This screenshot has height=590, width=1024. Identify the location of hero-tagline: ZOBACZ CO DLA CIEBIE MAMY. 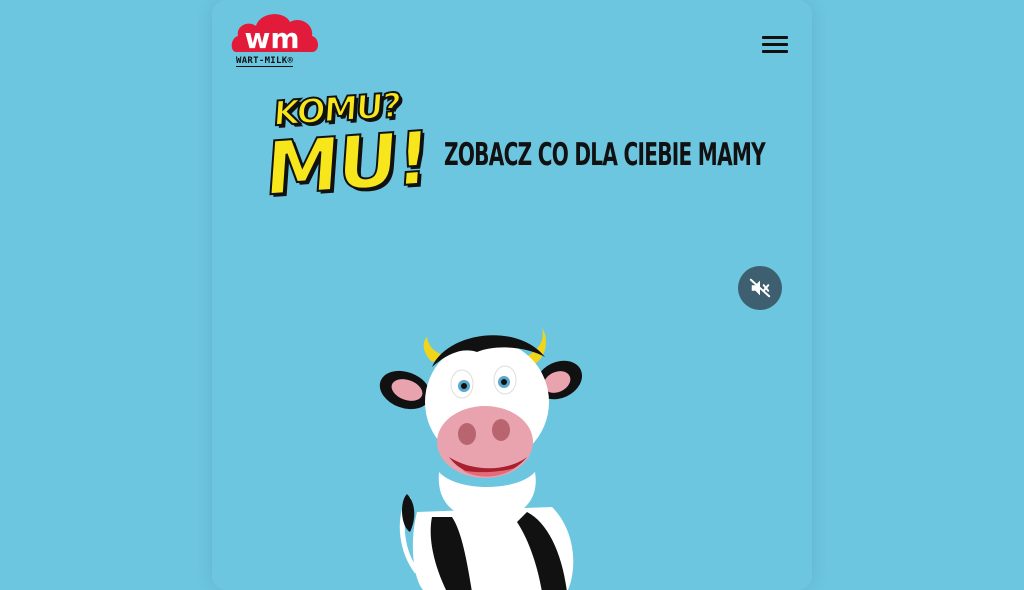
(605, 155).